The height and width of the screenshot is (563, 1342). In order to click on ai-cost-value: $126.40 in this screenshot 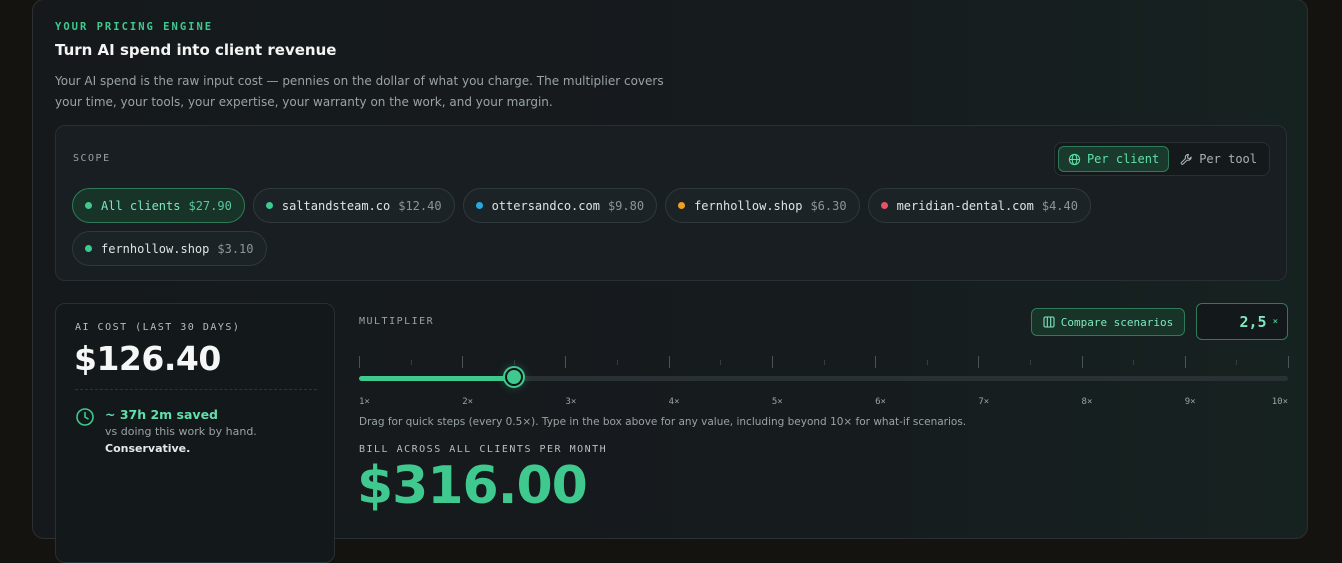, I will do `click(147, 358)`.